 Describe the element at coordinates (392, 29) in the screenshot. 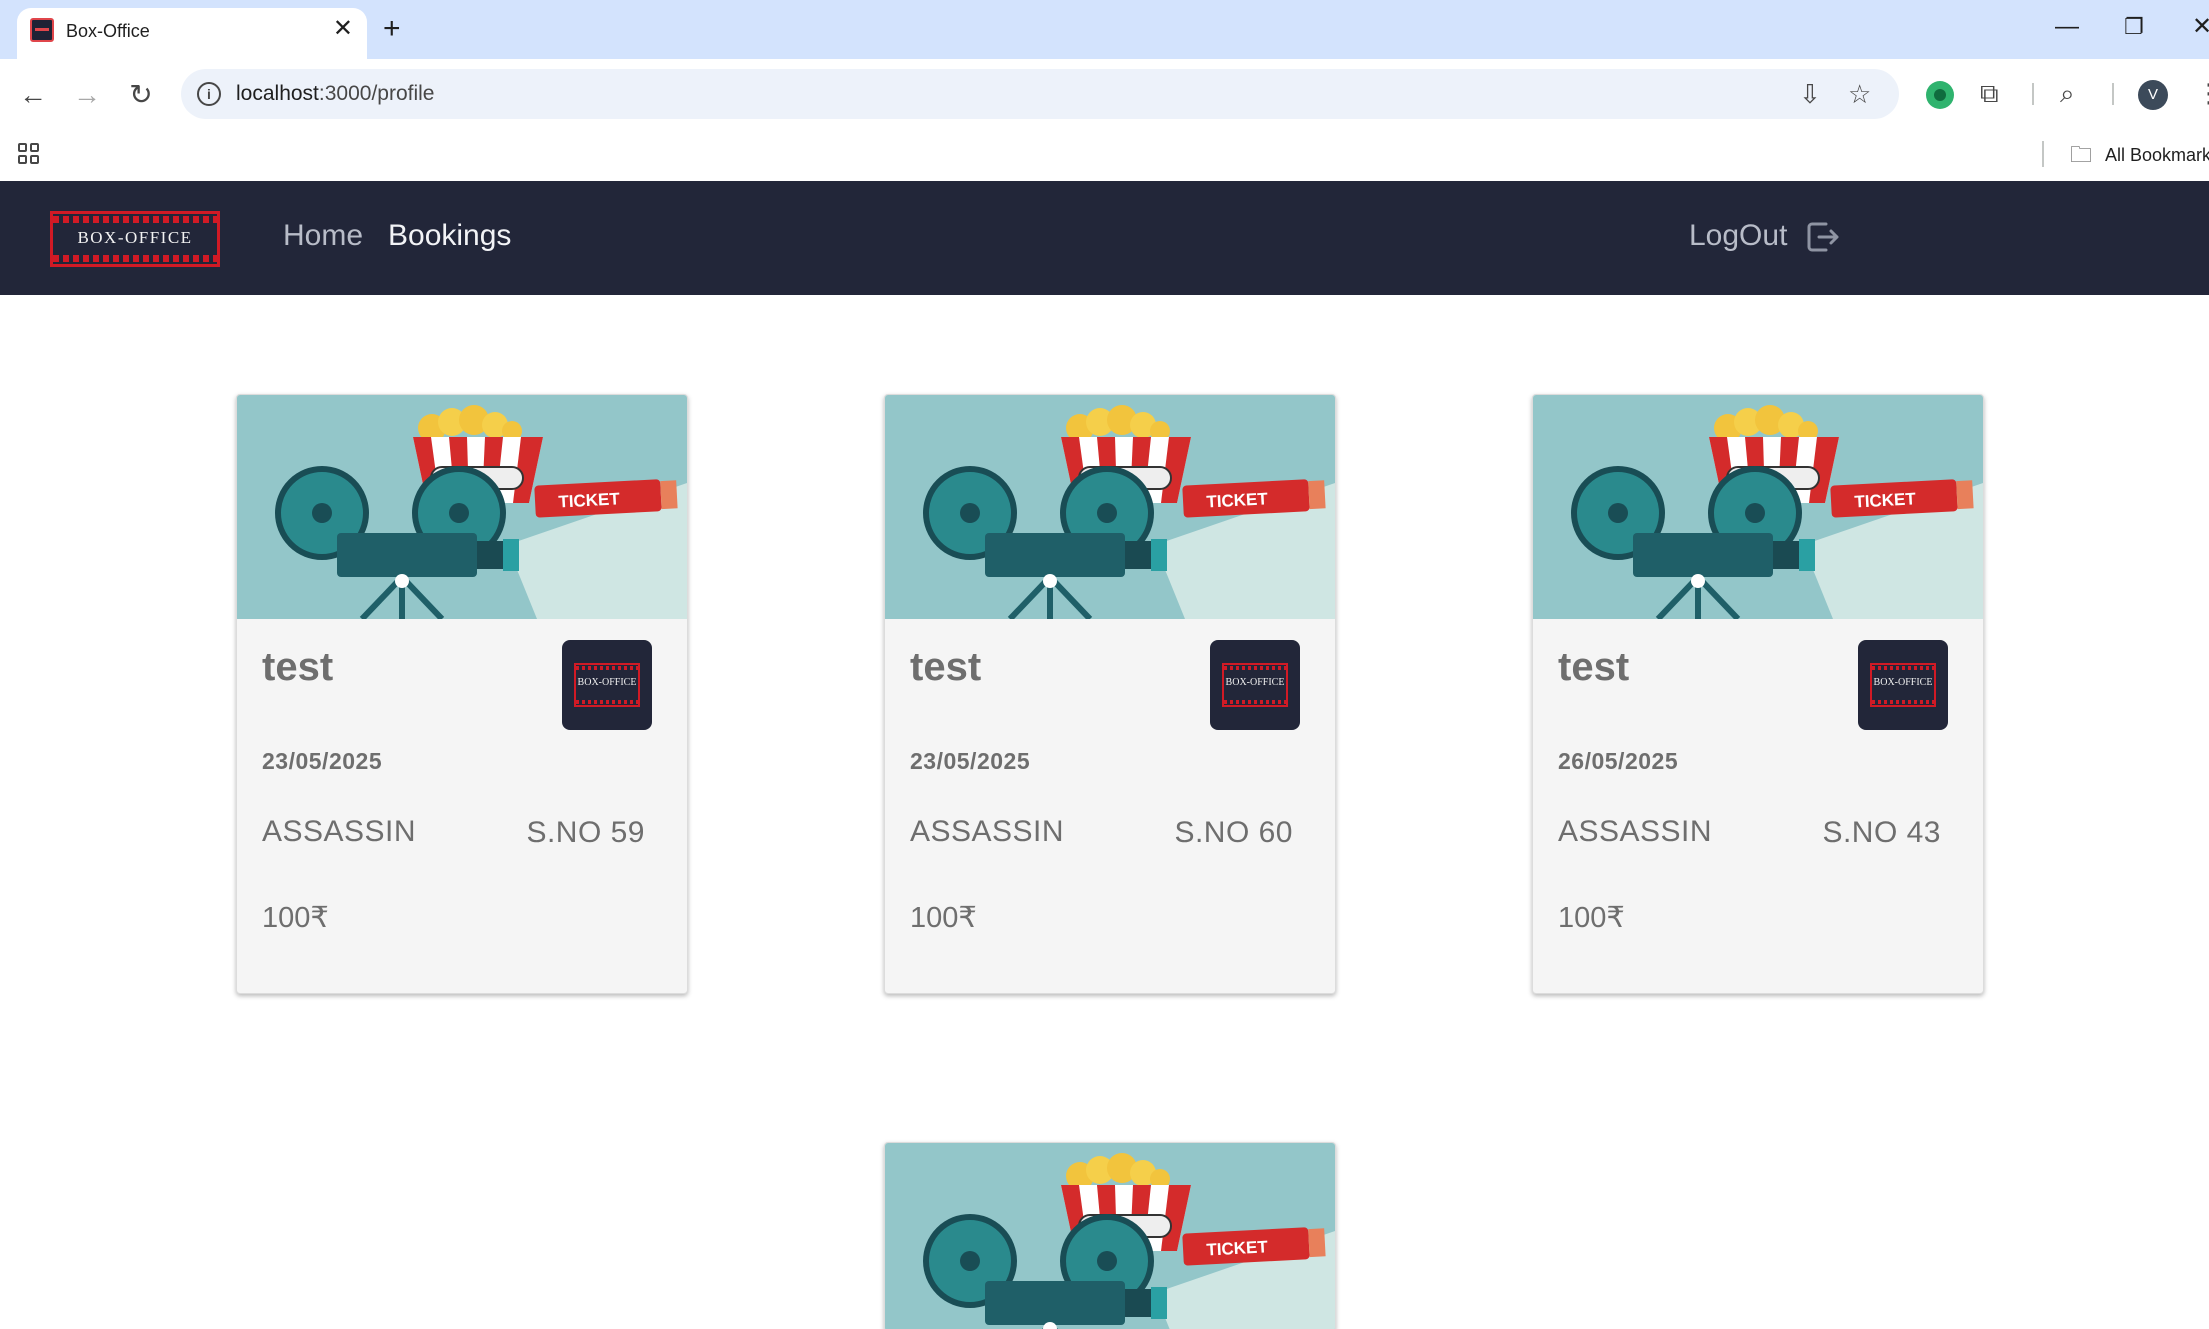

I see `new-tab-button: +` at that location.